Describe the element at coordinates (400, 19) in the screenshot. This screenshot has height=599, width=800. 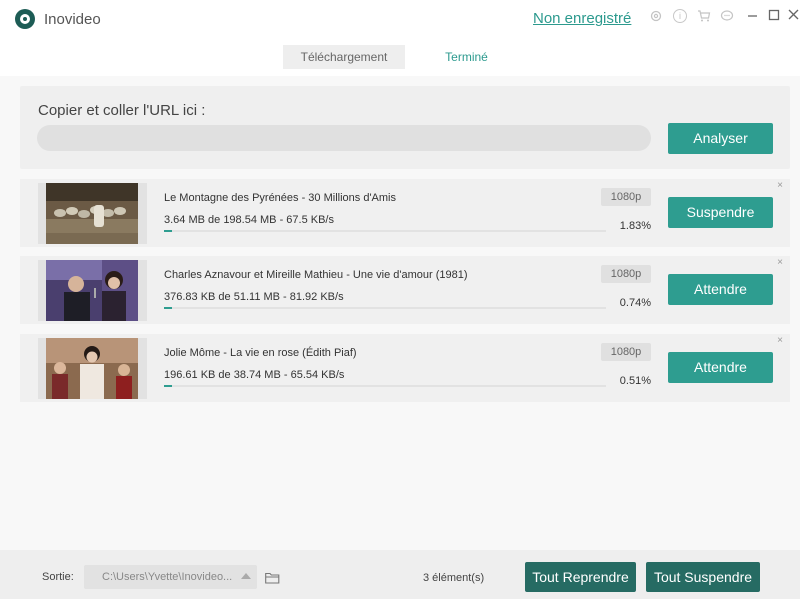
I see `title-bar: Inovideo Non enregistré i` at that location.